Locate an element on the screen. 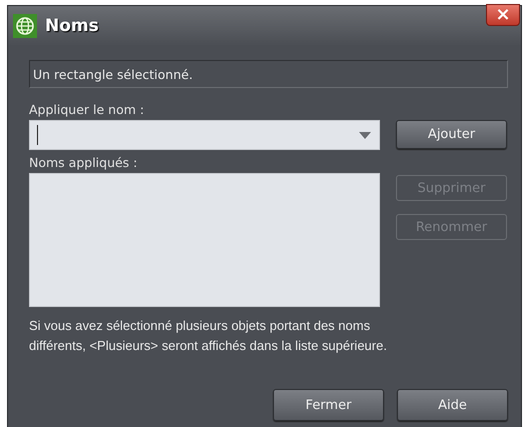  info-note: Si vous avez sélectionné plusieurs objets portant des noms différents, <Plusieurs> seront affichés dans la liste supérieure. is located at coordinates (208, 336).